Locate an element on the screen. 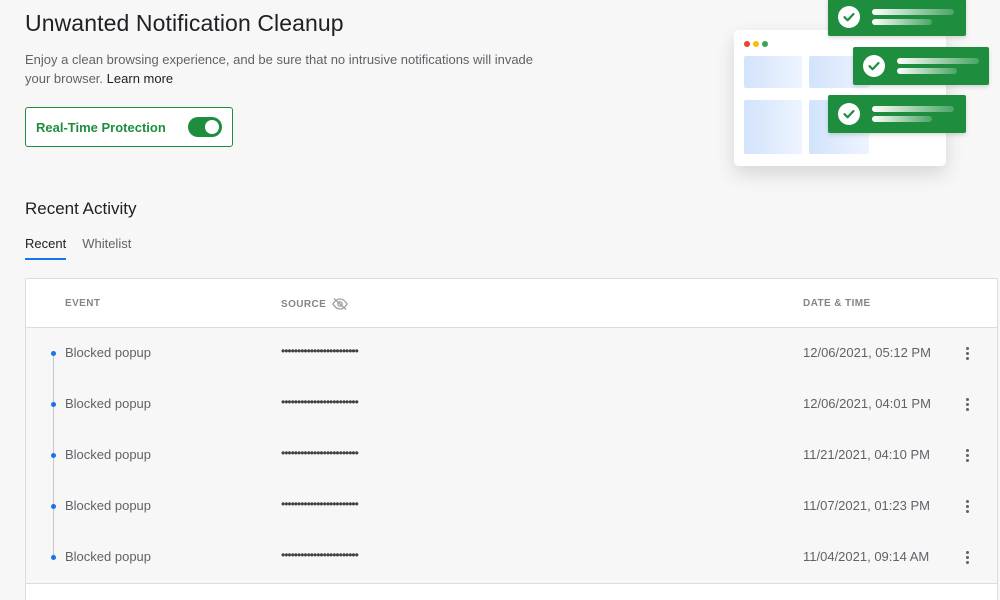 The height and width of the screenshot is (600, 1000). window-dot-yellow is located at coordinates (756, 44).